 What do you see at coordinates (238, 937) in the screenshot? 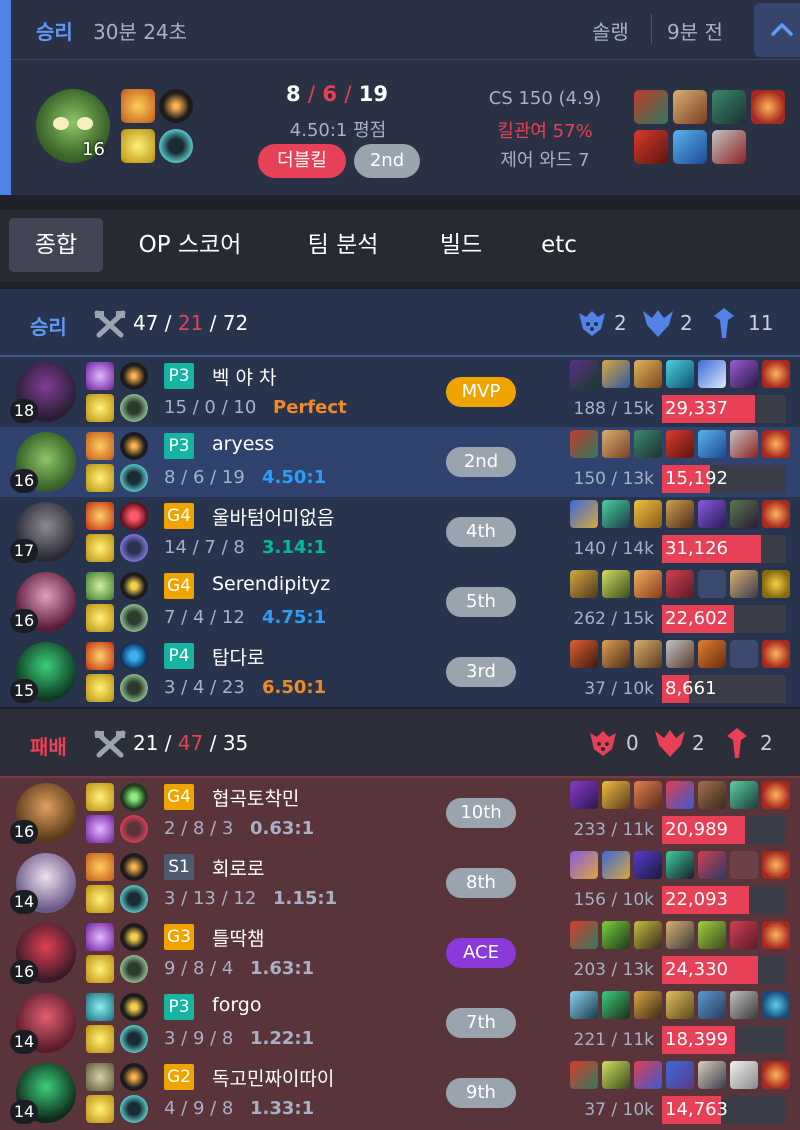
I see `summoner-name: 틀딱챔` at bounding box center [238, 937].